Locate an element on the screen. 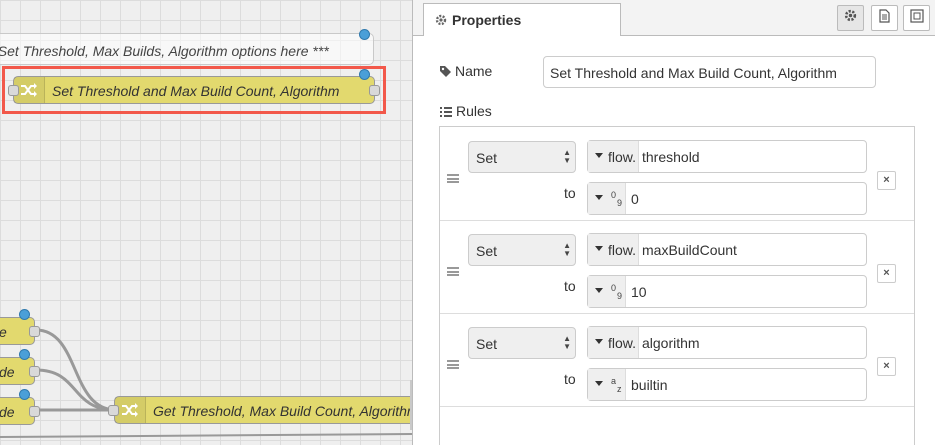  value-text: 0 is located at coordinates (635, 199).